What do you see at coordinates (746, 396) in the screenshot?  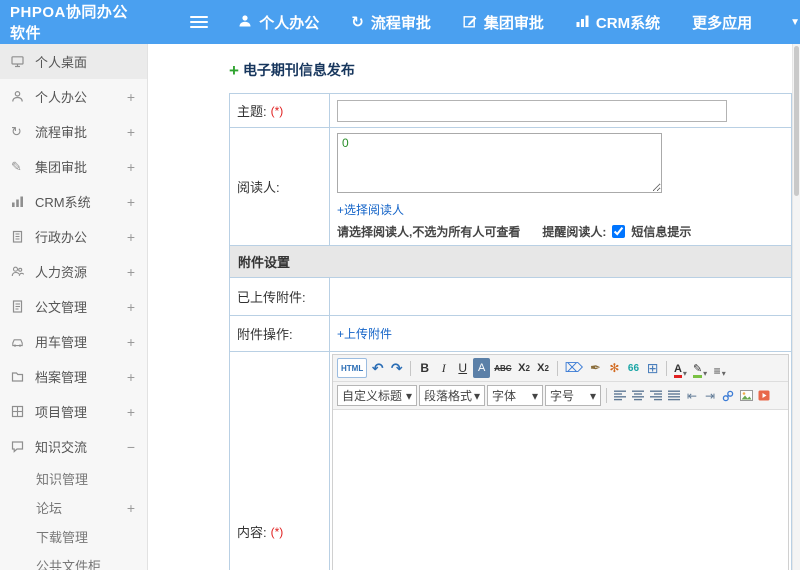 I see `image-icon` at bounding box center [746, 396].